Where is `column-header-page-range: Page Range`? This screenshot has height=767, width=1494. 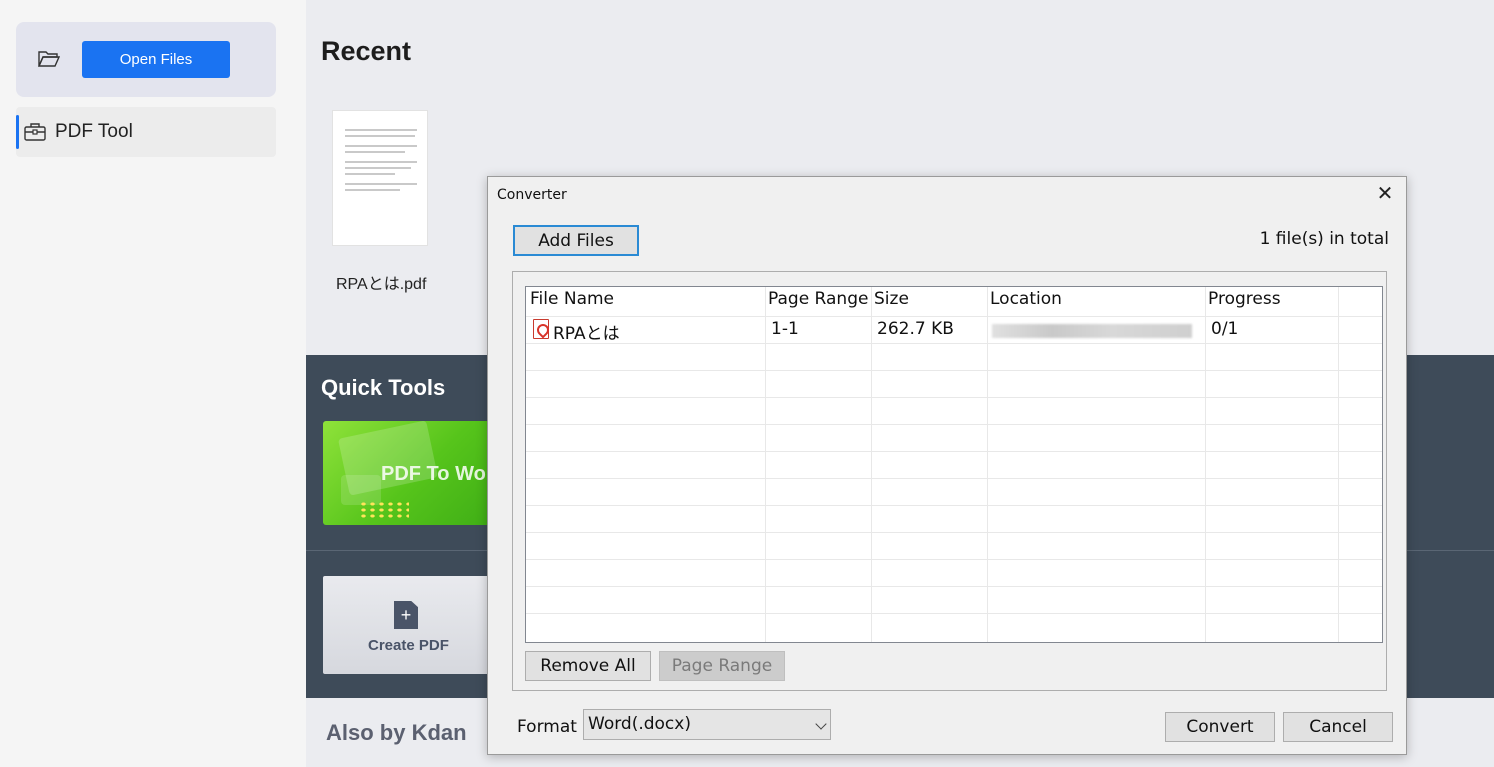 column-header-page-range: Page Range is located at coordinates (818, 299).